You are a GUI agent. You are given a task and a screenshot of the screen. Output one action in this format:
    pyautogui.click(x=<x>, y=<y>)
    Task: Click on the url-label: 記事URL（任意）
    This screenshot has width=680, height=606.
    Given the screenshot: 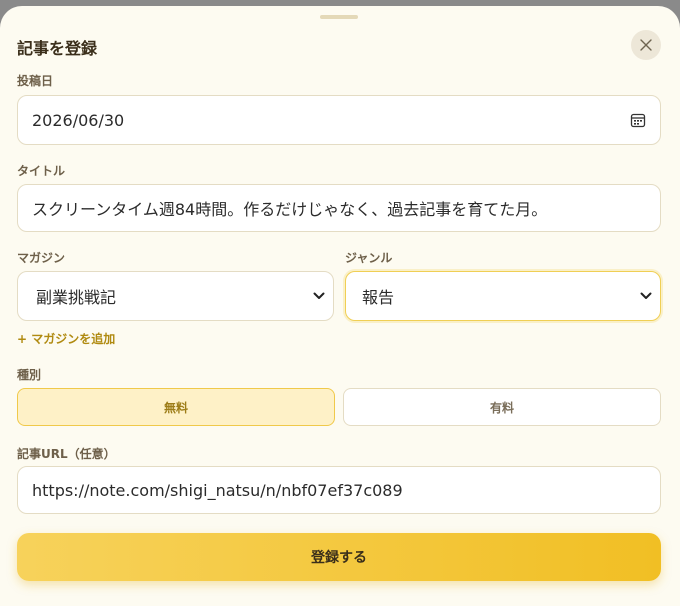 What is the action you would take?
    pyautogui.click(x=66, y=454)
    